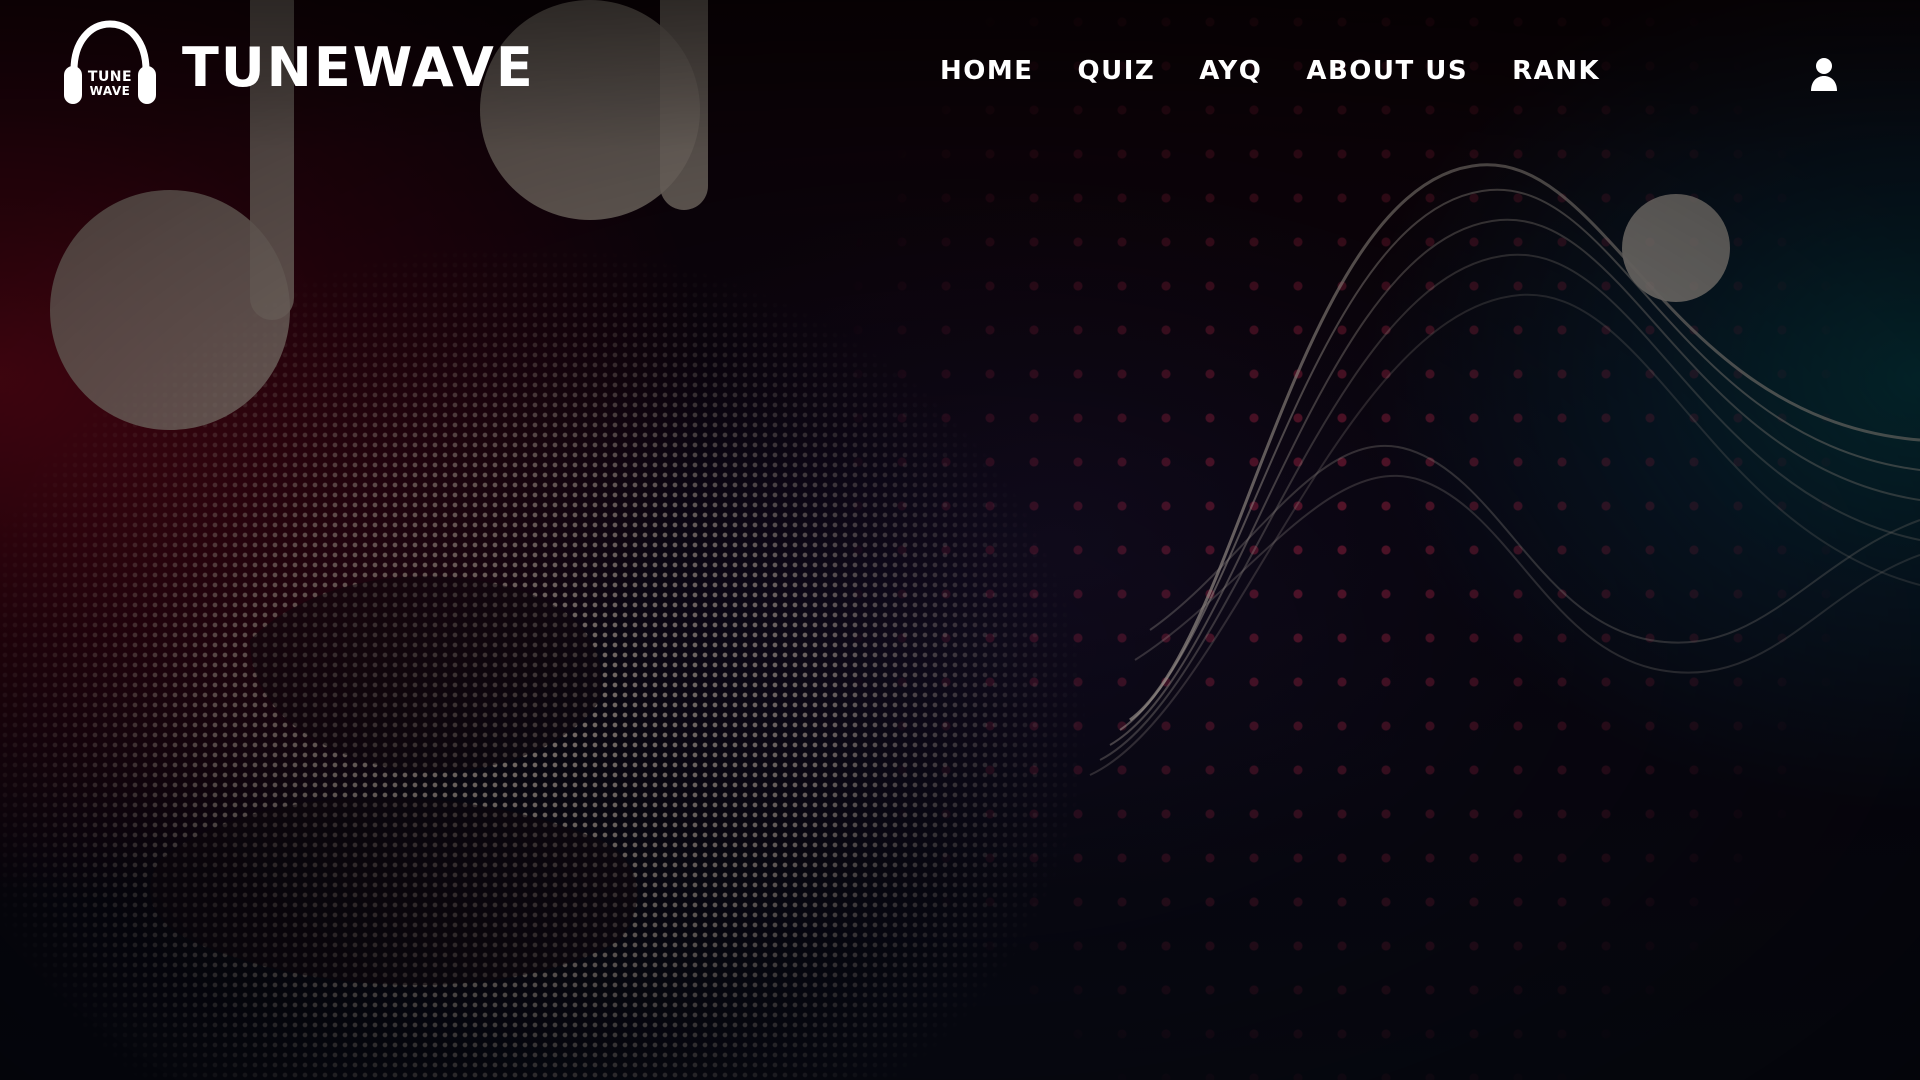  I want to click on nav-rank: RANK, so click(1556, 71).